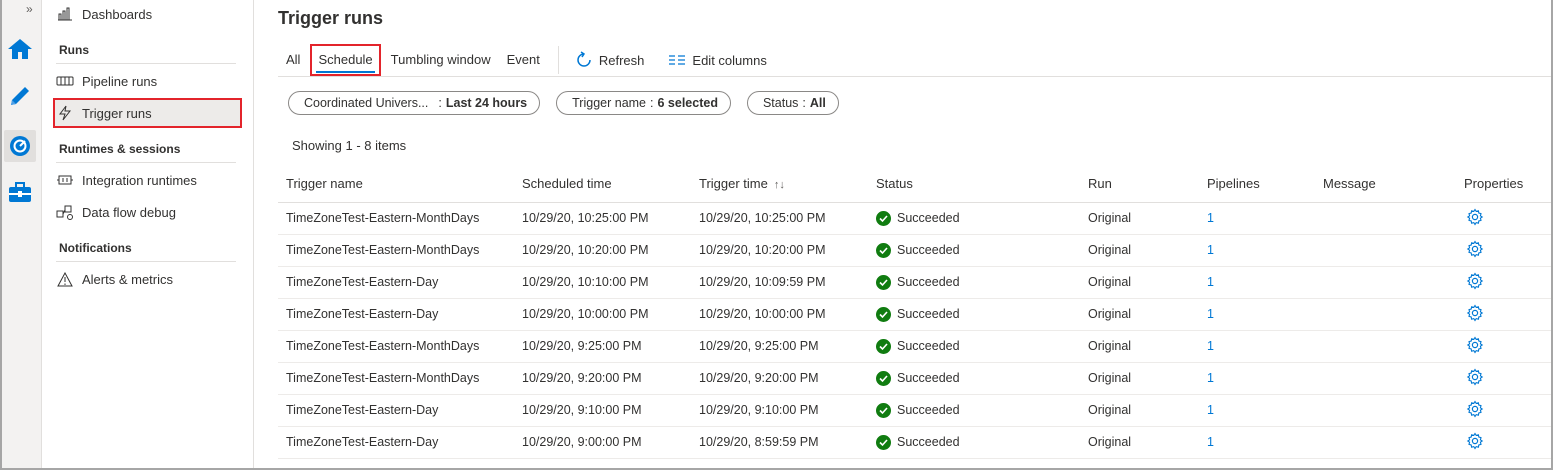 The width and height of the screenshot is (1553, 470). What do you see at coordinates (602, 314) in the screenshot?
I see `cell-scheduled-time: 10/29/20, 10:00:00 PM` at bounding box center [602, 314].